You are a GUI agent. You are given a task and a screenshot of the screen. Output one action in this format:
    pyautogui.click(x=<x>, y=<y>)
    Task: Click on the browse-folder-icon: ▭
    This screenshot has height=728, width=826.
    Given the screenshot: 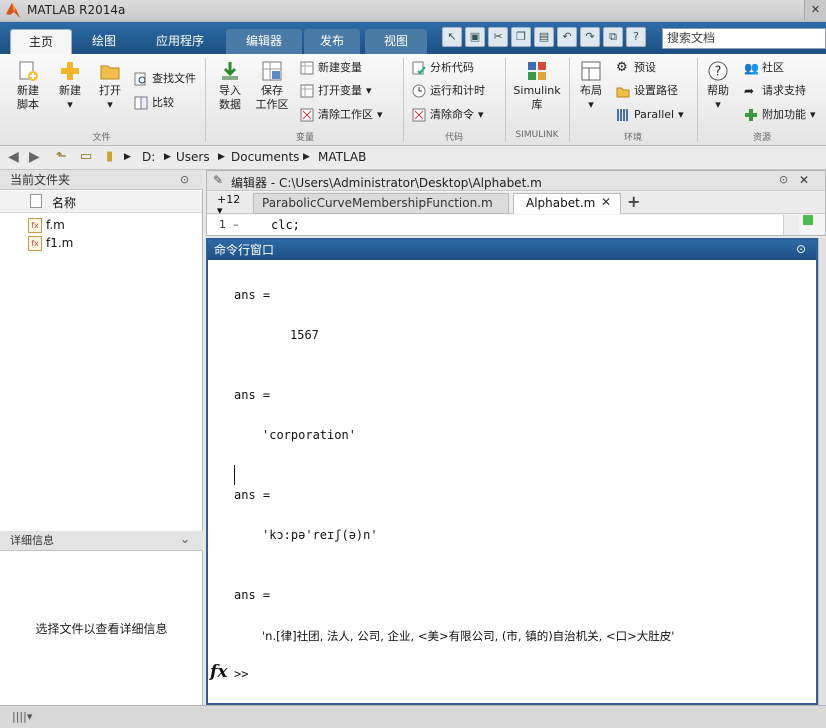 What is the action you would take?
    pyautogui.click(x=86, y=156)
    